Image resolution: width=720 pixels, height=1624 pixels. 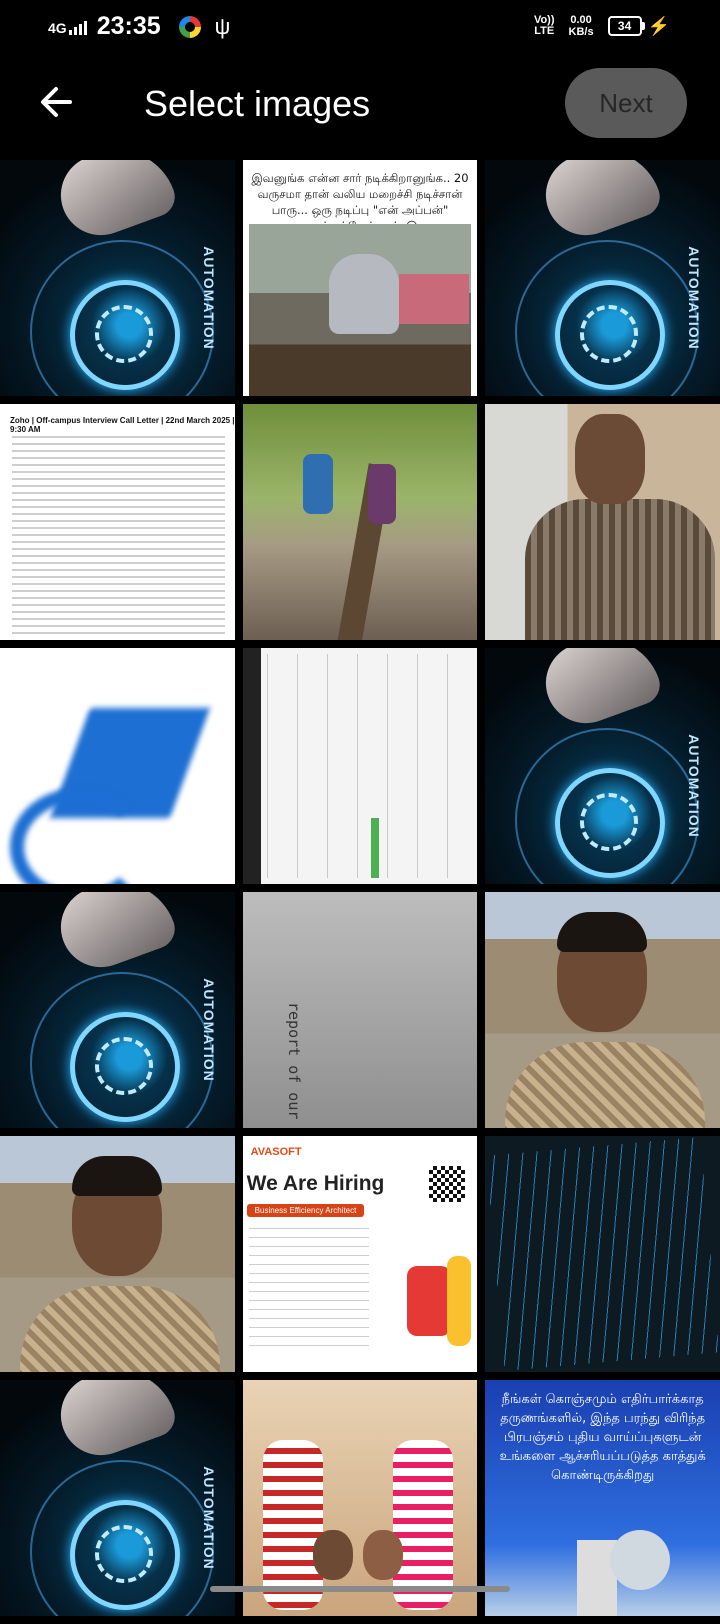 I want to click on image-thumbnail-screenshot, so click(x=360, y=766).